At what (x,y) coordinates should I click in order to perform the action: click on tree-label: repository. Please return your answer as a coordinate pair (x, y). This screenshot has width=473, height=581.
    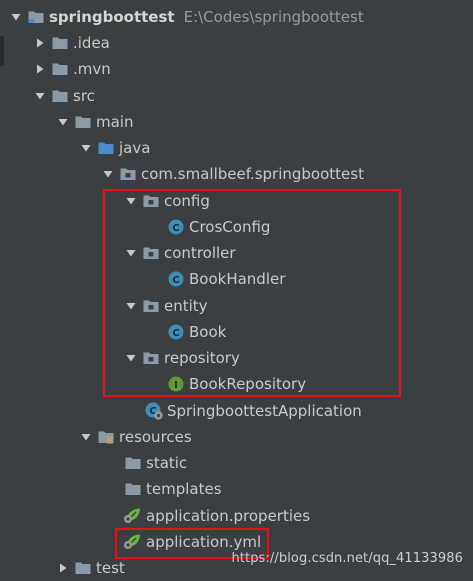
    Looking at the image, I should click on (202, 358).